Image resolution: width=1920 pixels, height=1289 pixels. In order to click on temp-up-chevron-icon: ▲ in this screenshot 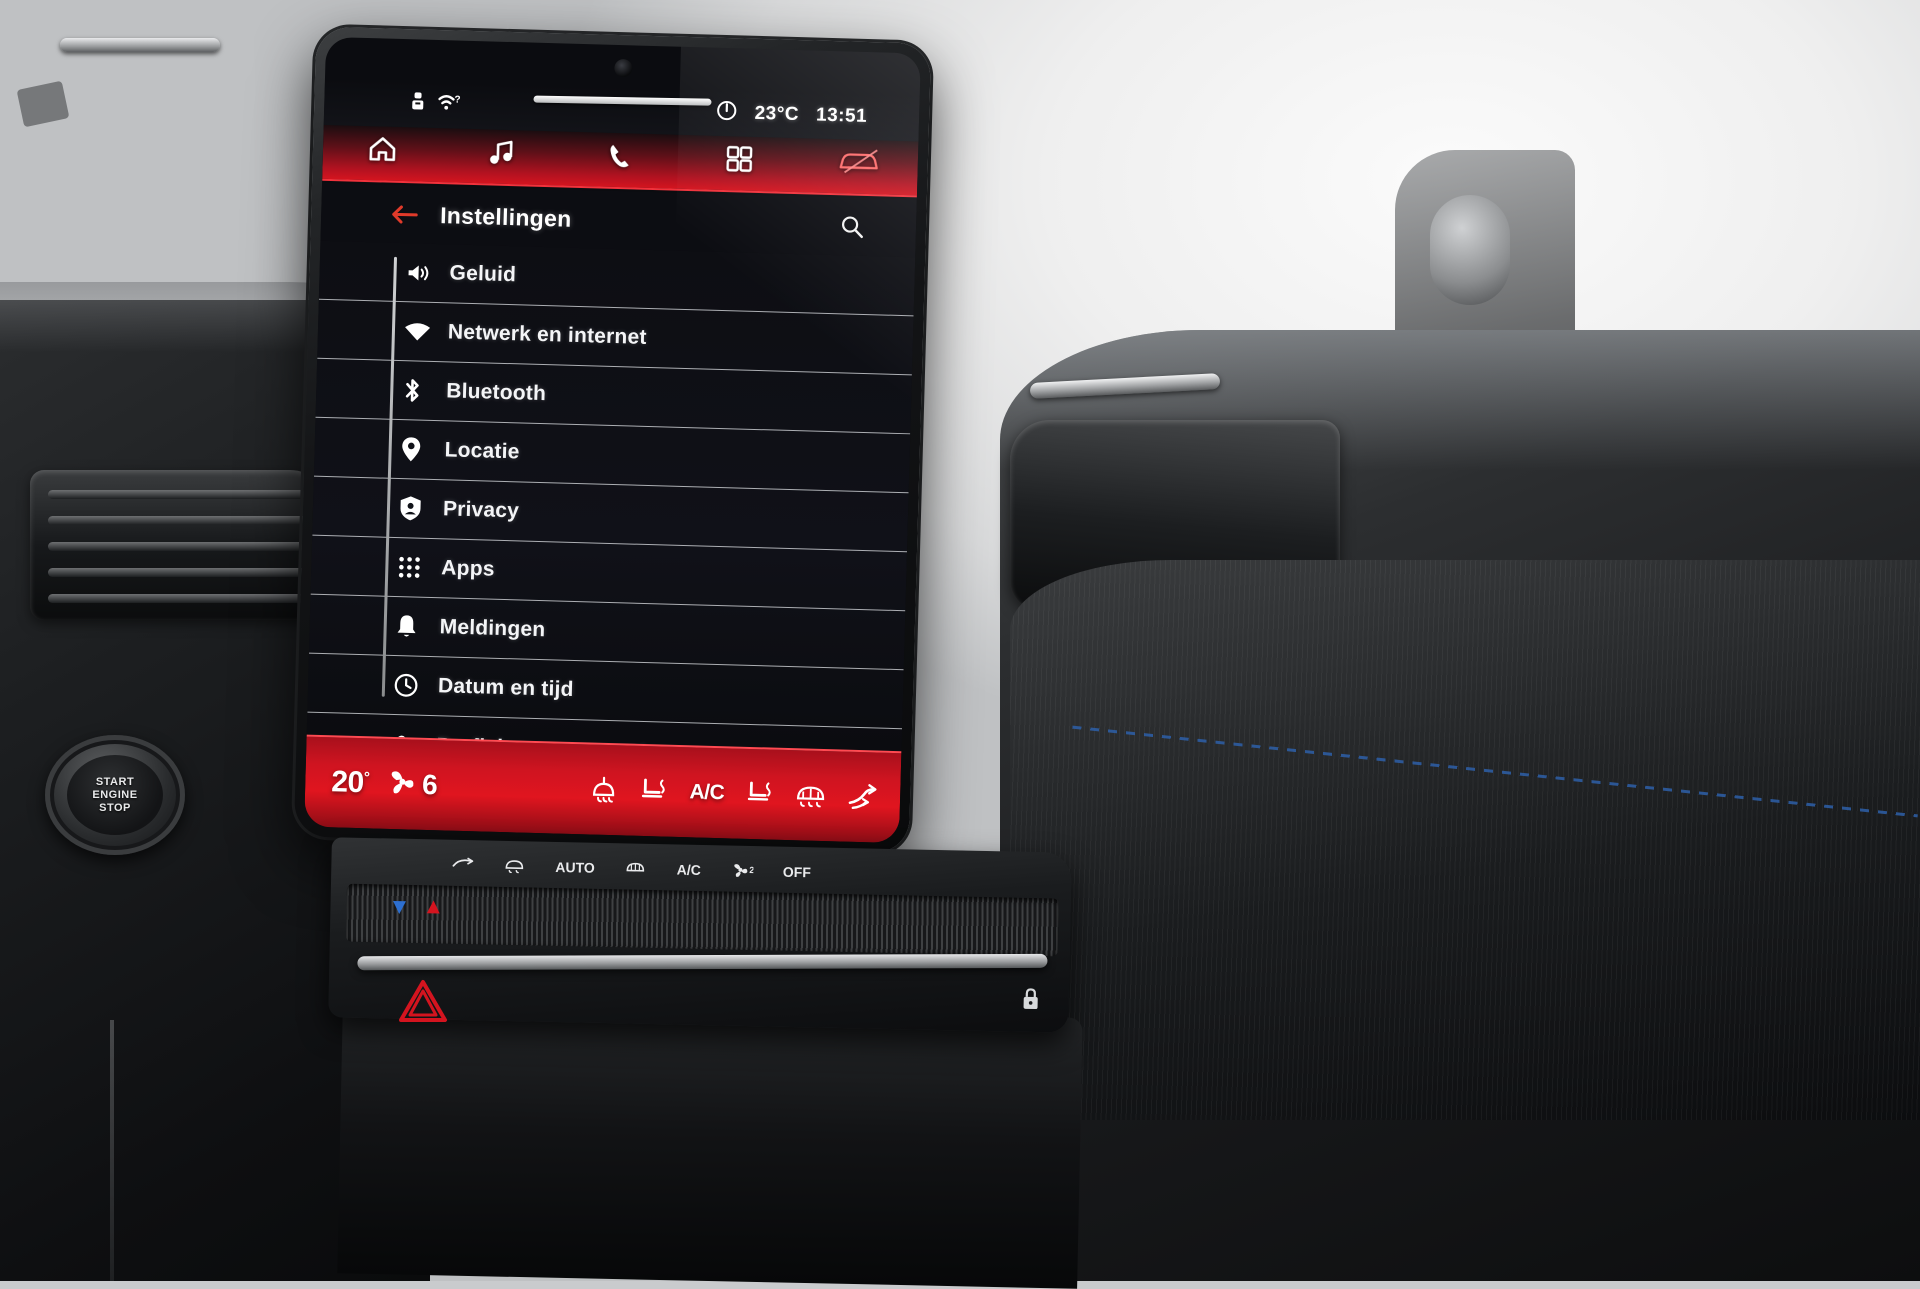, I will do `click(433, 906)`.